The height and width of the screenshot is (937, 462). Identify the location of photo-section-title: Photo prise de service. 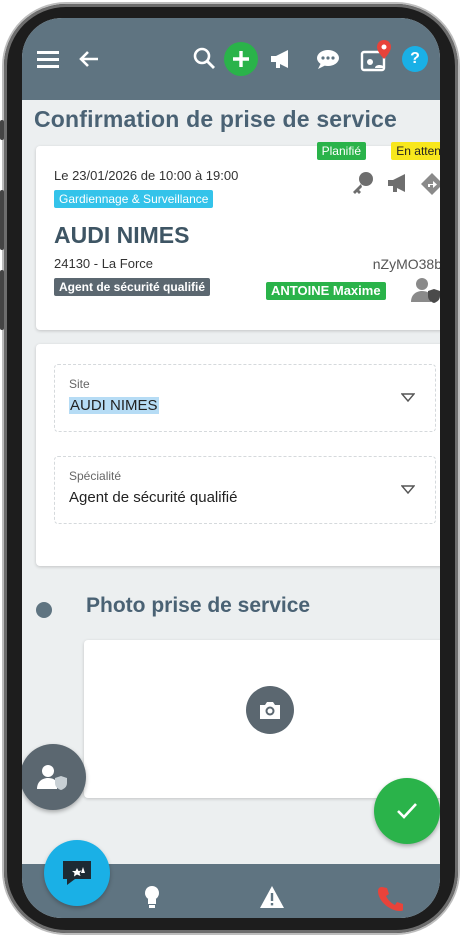
(198, 605).